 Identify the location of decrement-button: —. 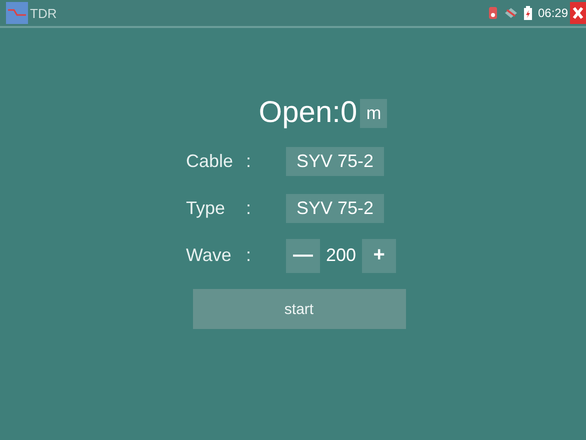
(303, 255).